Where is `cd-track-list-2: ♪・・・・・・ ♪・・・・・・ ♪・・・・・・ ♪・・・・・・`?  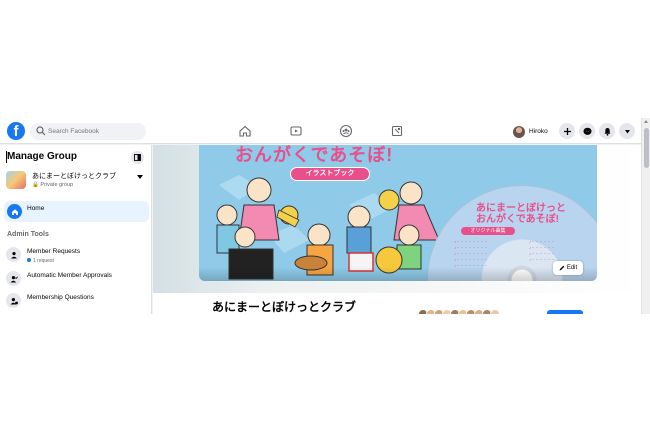
cd-track-list-2: ♪・・・・・・ ♪・・・・・・ ♪・・・・・・ ♪・・・・・・ is located at coordinates (542, 250).